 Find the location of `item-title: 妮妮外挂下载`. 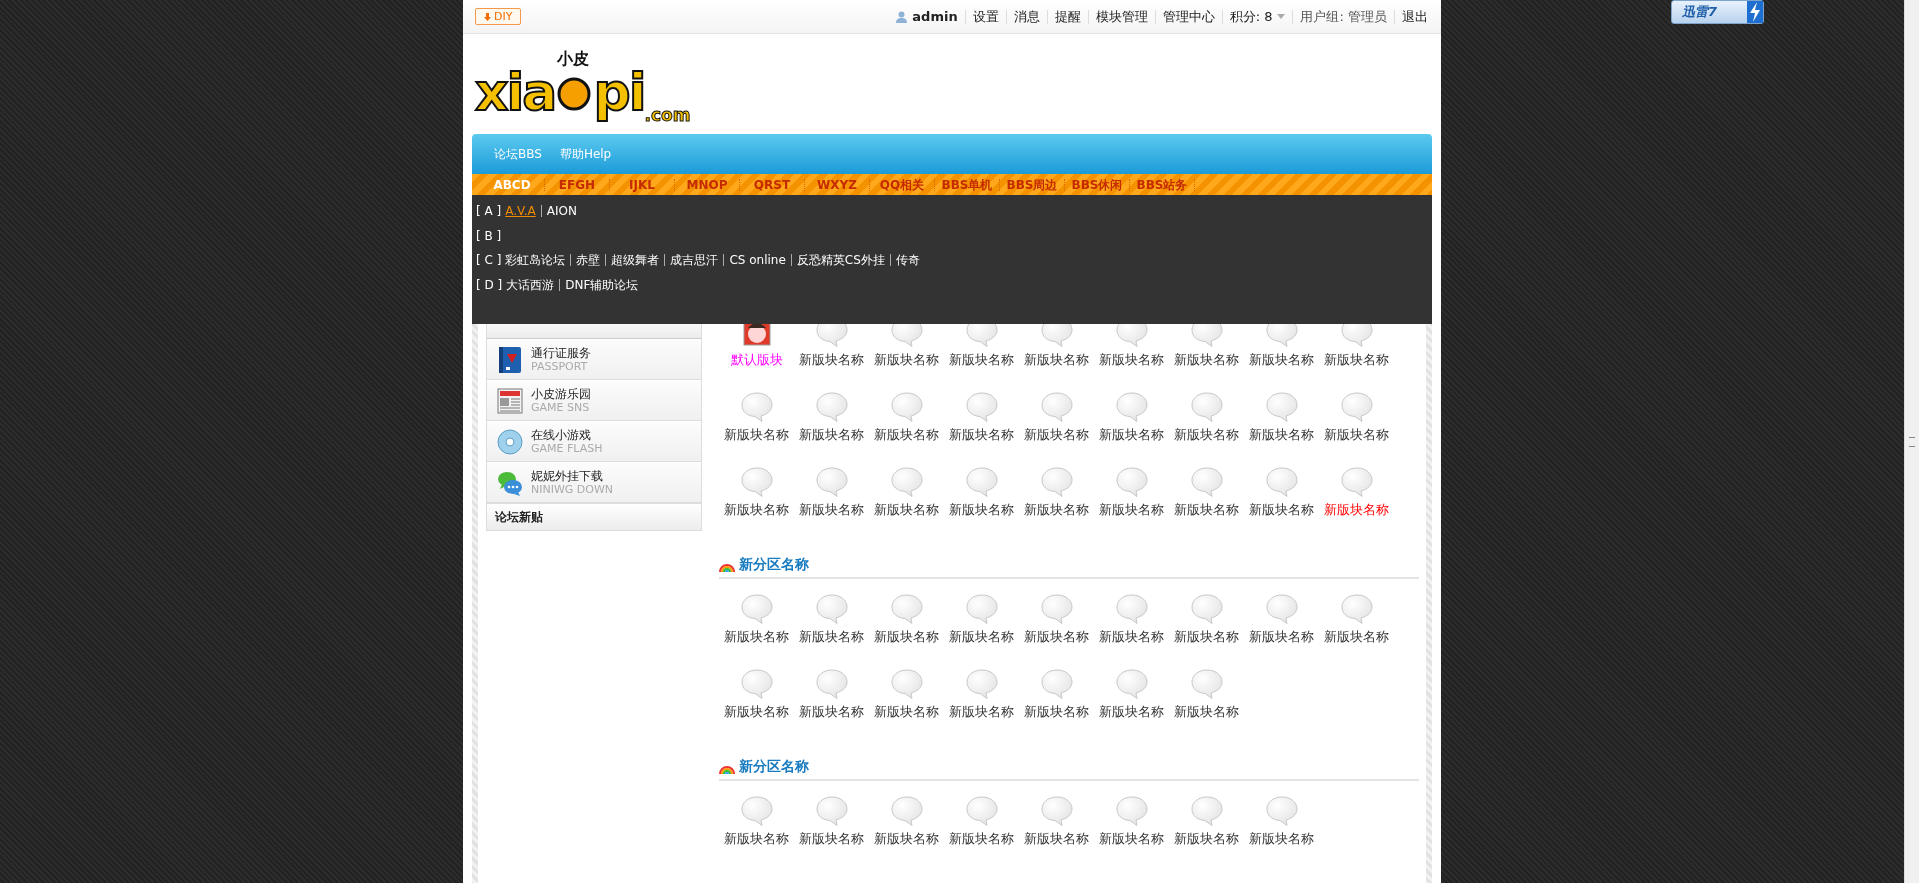

item-title: 妮妮外挂下载 is located at coordinates (567, 476).